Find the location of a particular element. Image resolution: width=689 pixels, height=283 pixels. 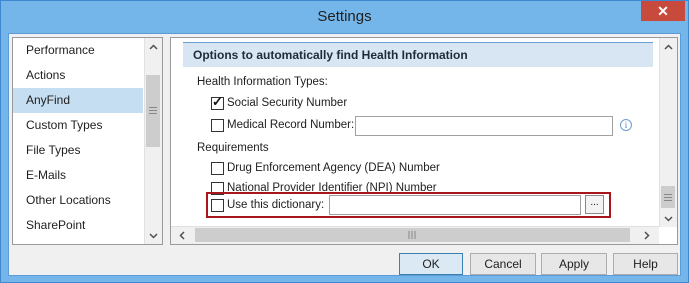

mrn-input is located at coordinates (484, 126).